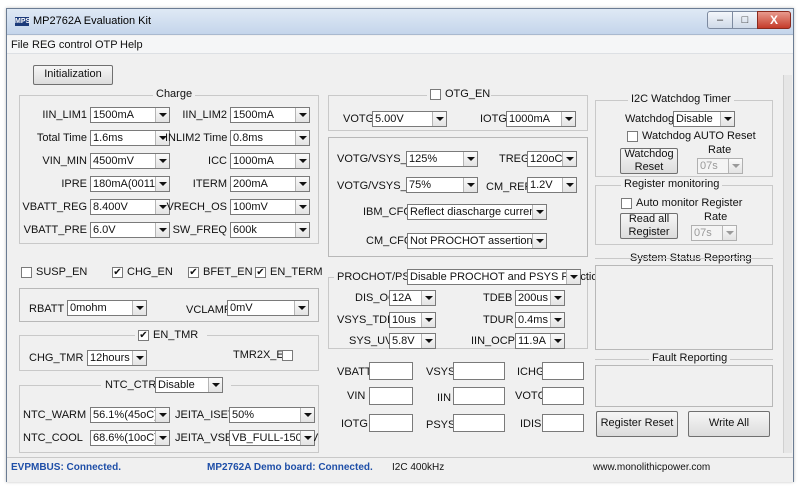 This screenshot has height=488, width=800. Describe the element at coordinates (787, 264) in the screenshot. I see `vertical-scrollbar` at that location.